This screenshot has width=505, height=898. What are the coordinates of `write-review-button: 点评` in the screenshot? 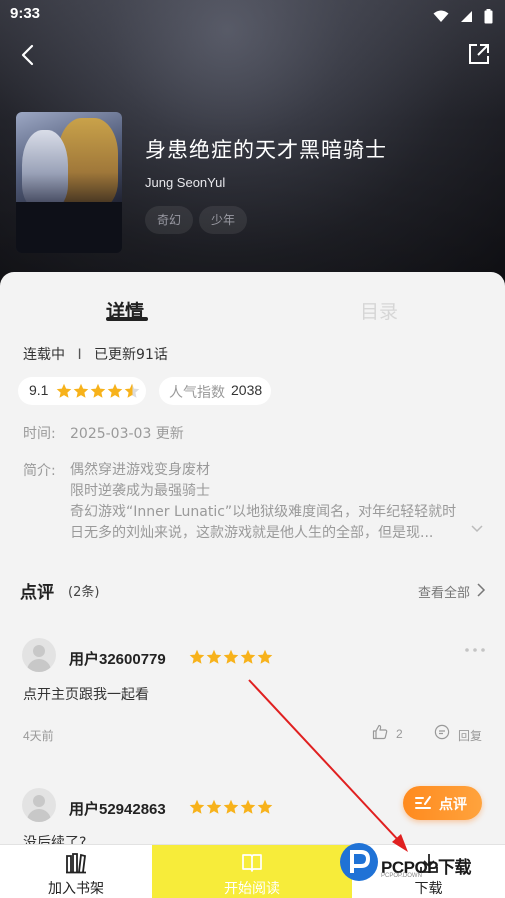 It's located at (442, 803).